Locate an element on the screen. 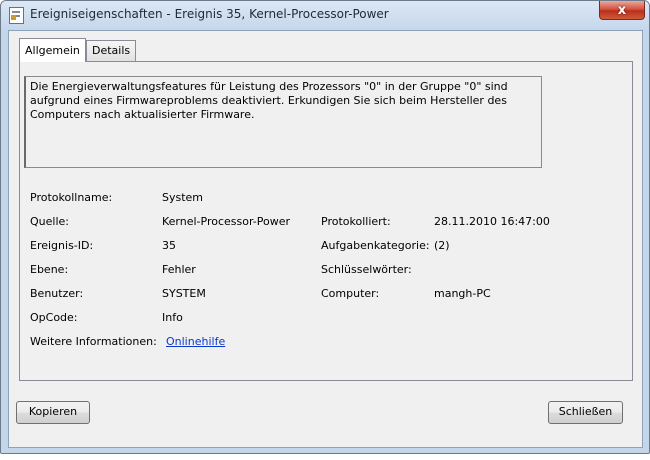  close-button: Schließen is located at coordinates (585, 412).